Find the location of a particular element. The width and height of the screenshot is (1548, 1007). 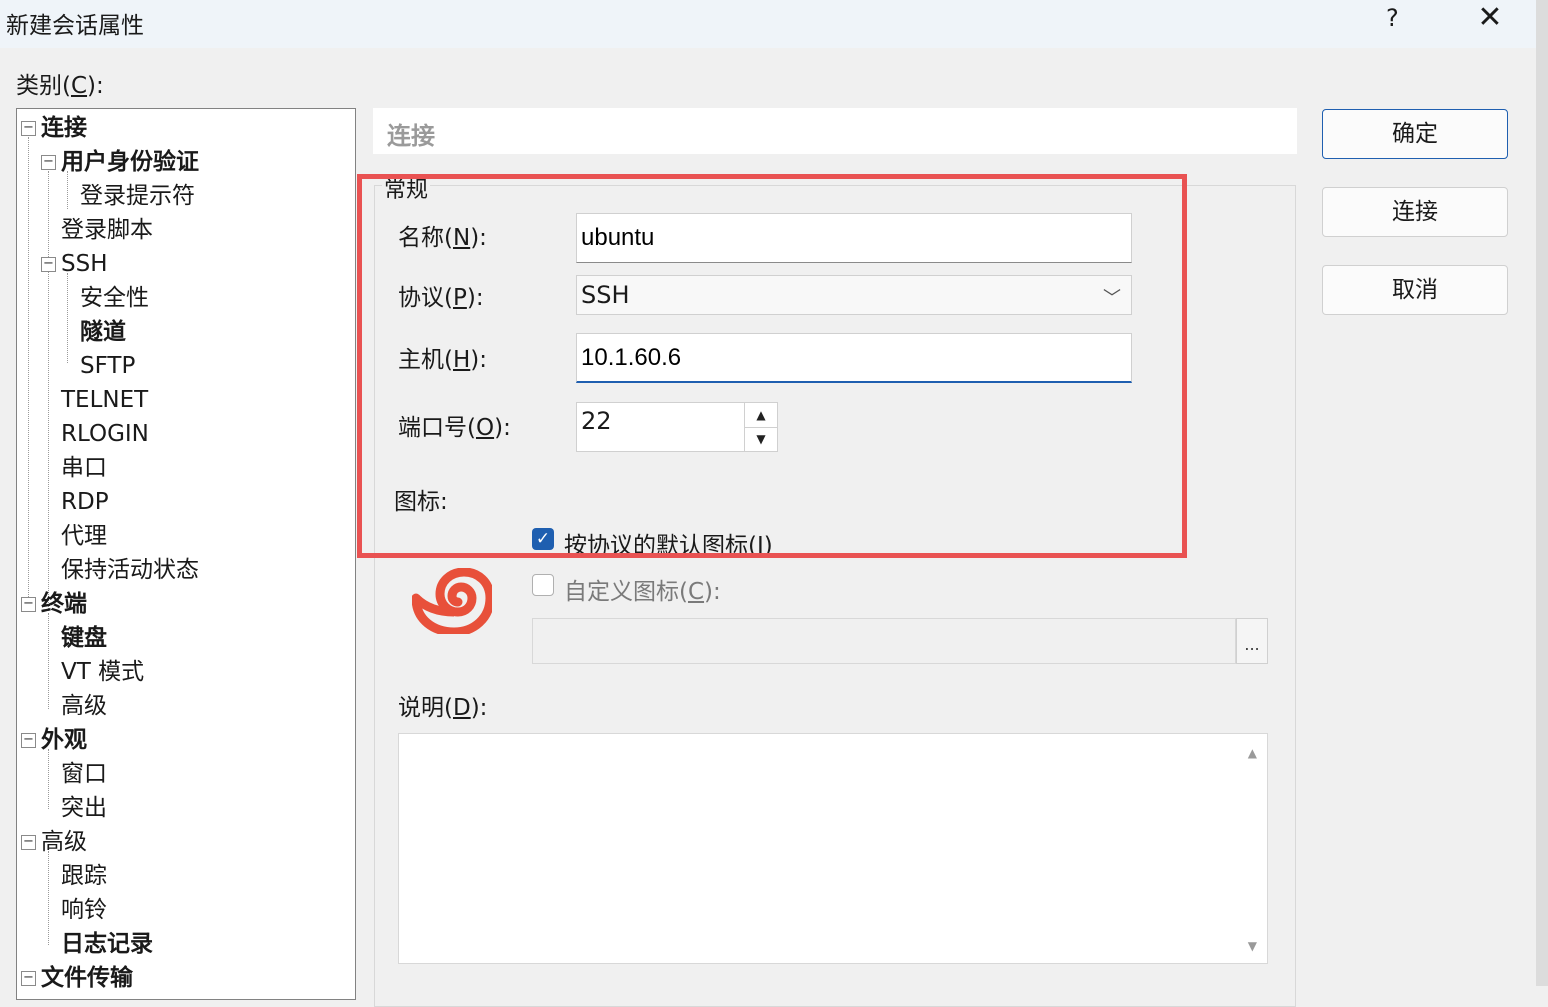

host-field is located at coordinates (854, 358).